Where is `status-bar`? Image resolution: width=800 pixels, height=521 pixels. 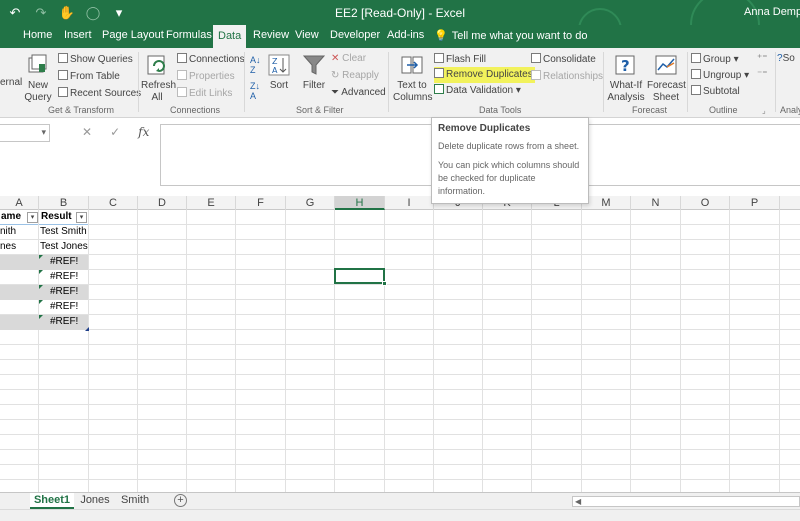 status-bar is located at coordinates (400, 515).